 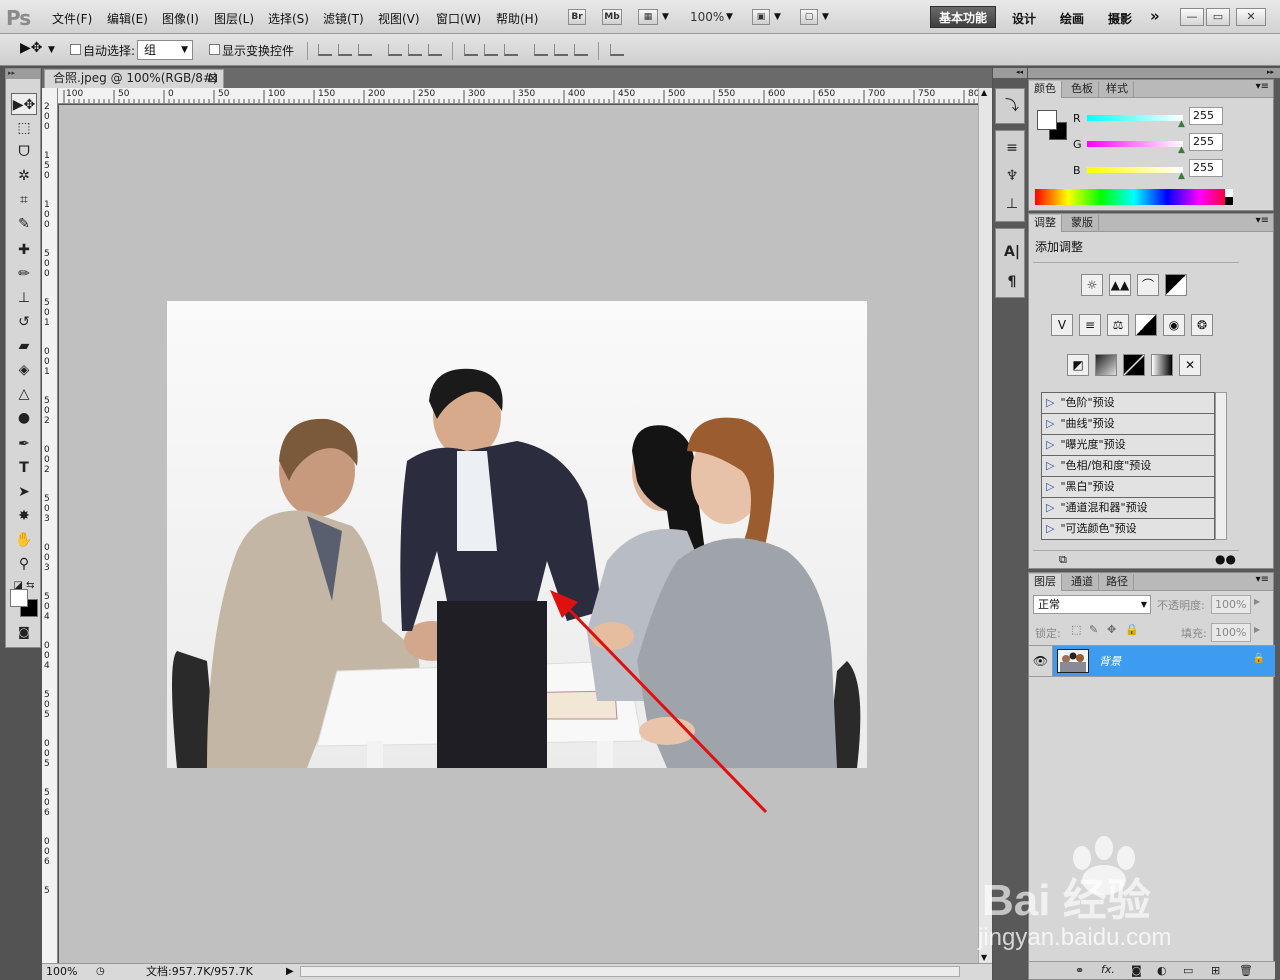 I want to click on preset-levels: ▷ "色阶"预设, so click(x=1128, y=403).